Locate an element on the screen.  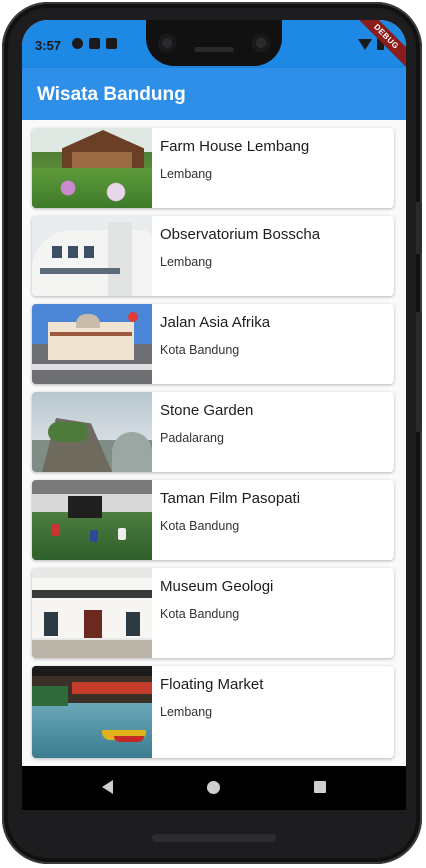
wifi-icon is located at coordinates (365, 44).